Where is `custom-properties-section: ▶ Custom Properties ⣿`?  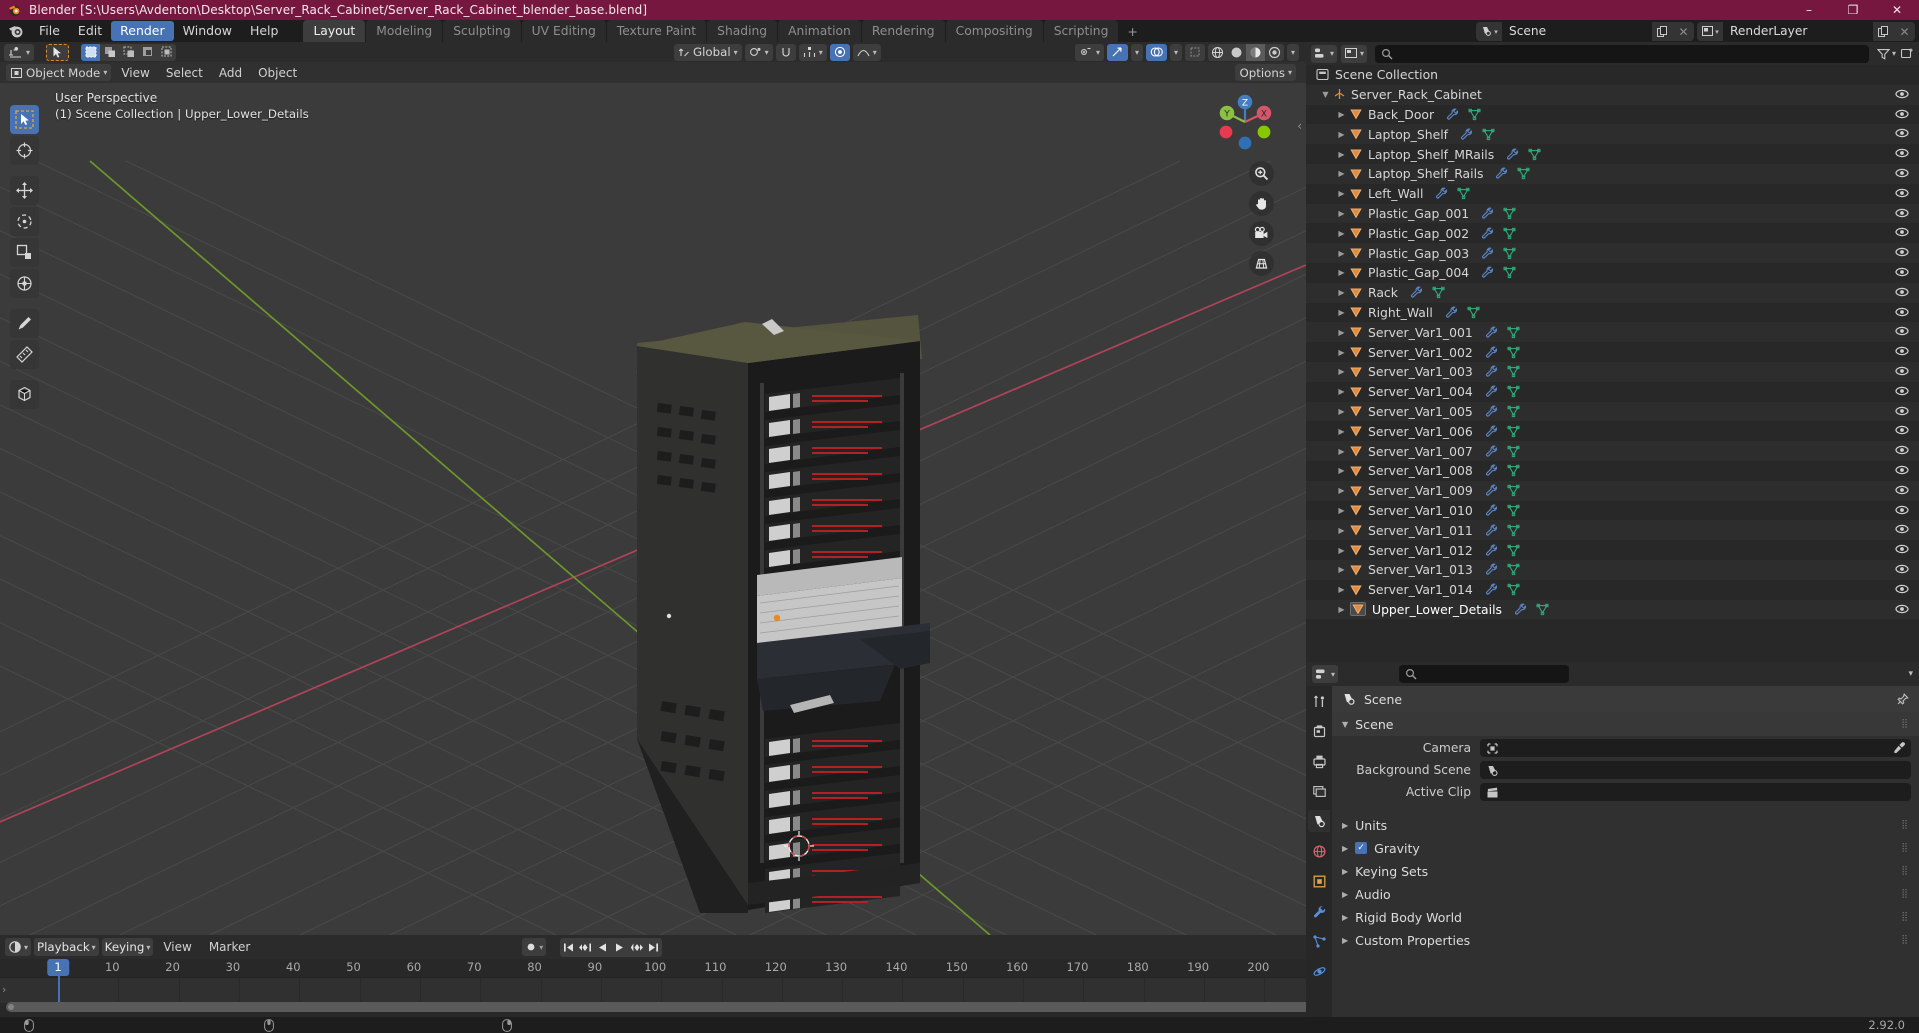
custom-properties-section: ▶ Custom Properties ⣿ is located at coordinates (1625, 940).